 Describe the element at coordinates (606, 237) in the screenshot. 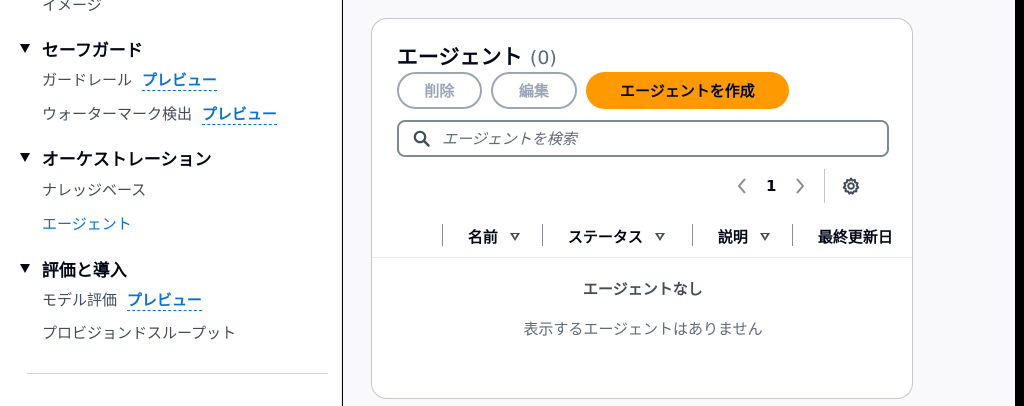

I see `column-header-label: ステータス` at that location.